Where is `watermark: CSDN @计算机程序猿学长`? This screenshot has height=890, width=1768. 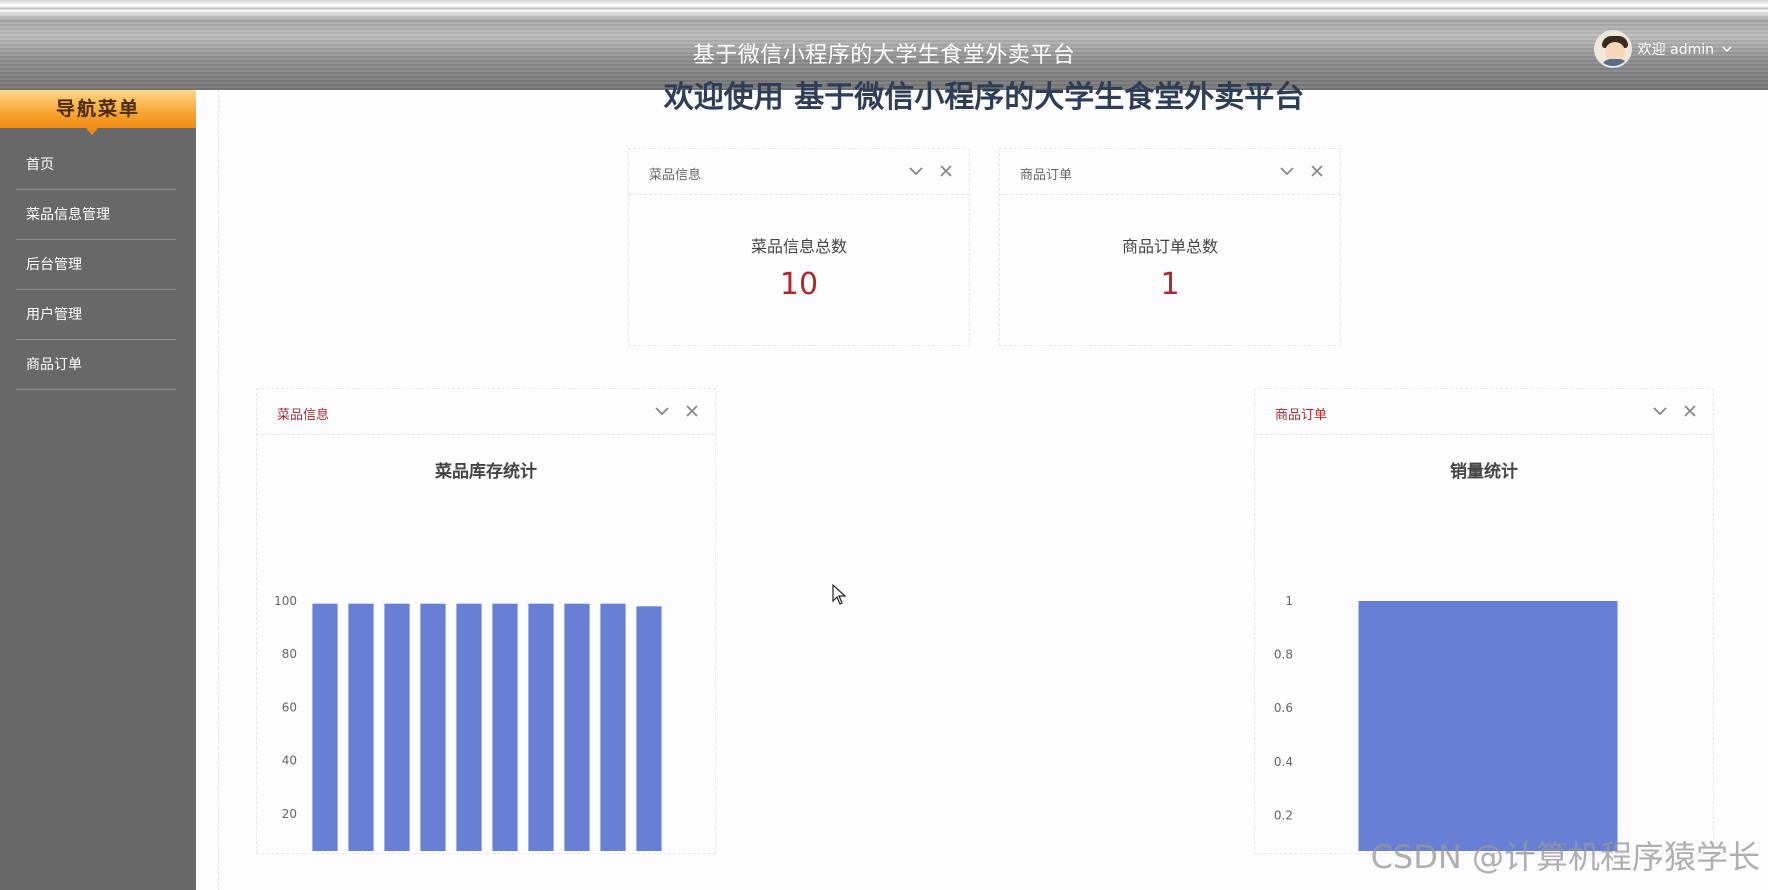
watermark: CSDN @计算机程序猿学长 is located at coordinates (1565, 857).